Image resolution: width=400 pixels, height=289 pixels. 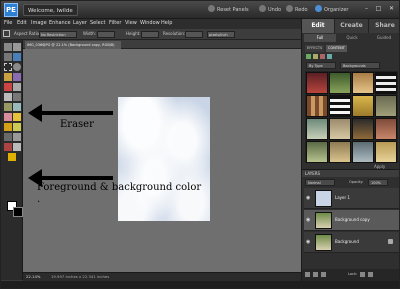 What do you see at coordinates (17, 107) in the screenshot?
I see `pencil-tool-icon` at bounding box center [17, 107].